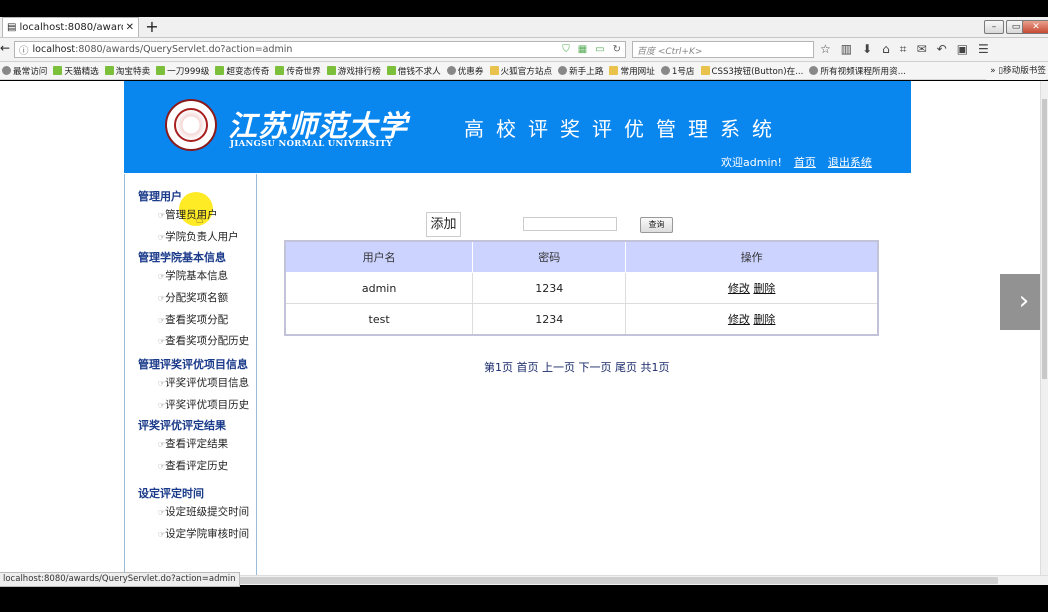  I want to click on sidebar-item-assign-quota: ☞分配奖项名额, so click(193, 297).